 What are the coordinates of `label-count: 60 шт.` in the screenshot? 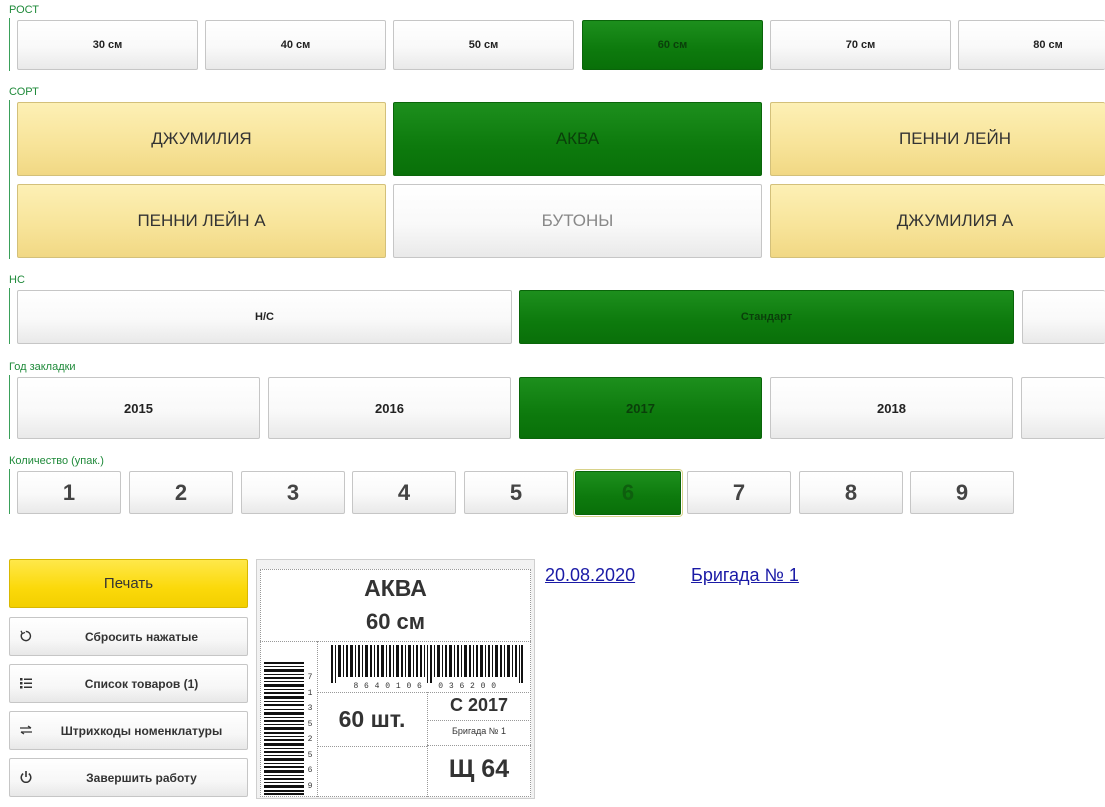 It's located at (372, 719).